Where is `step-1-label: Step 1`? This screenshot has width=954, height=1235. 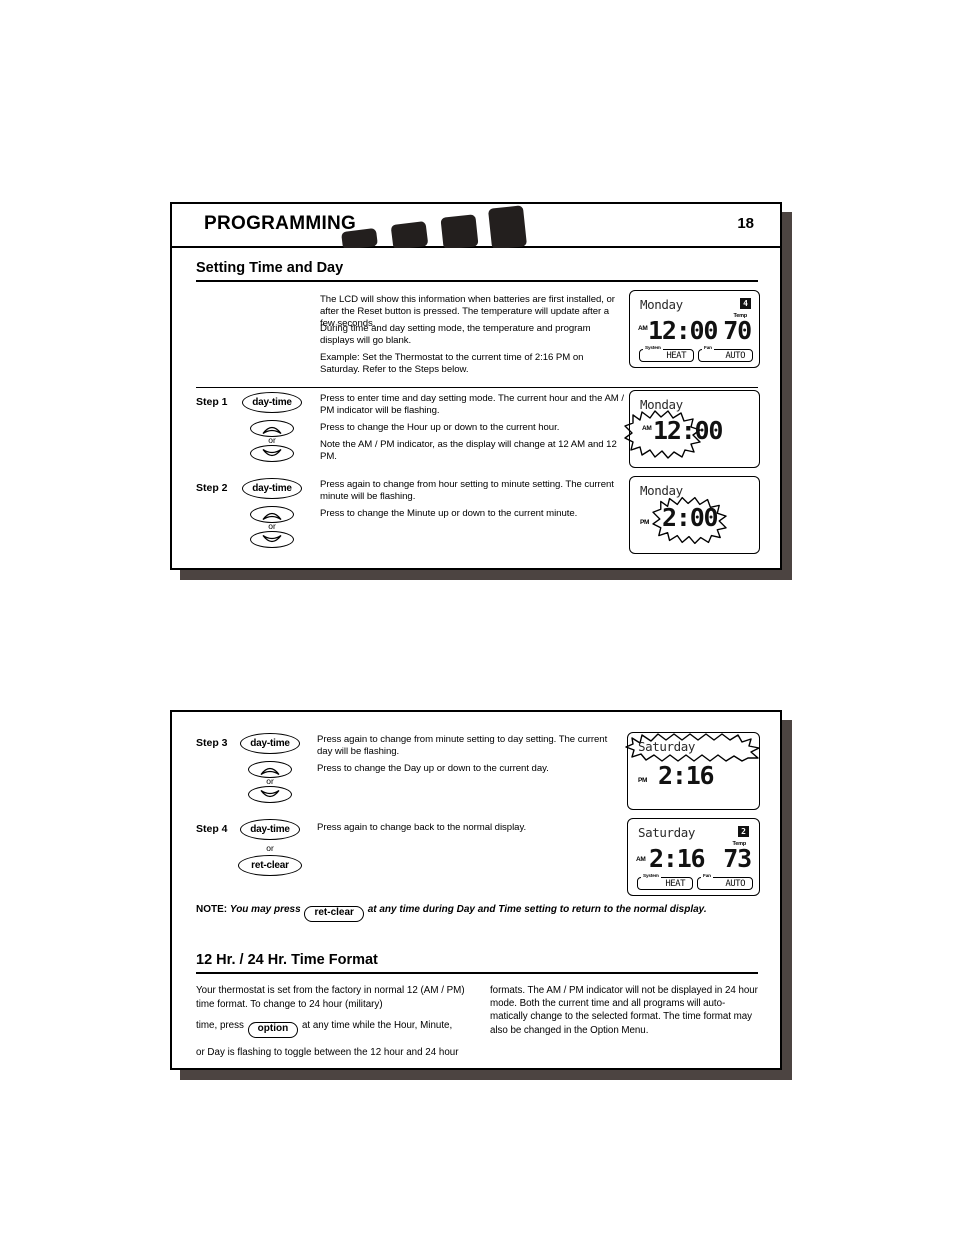 step-1-label: Step 1 is located at coordinates (212, 402).